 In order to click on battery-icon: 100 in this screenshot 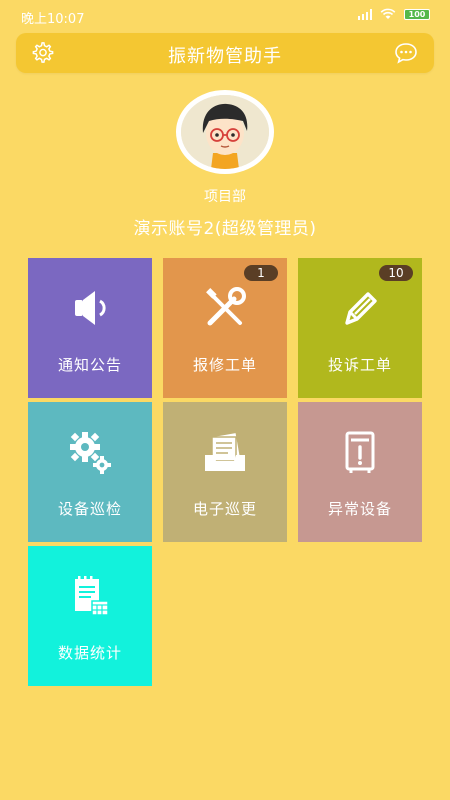, I will do `click(417, 14)`.